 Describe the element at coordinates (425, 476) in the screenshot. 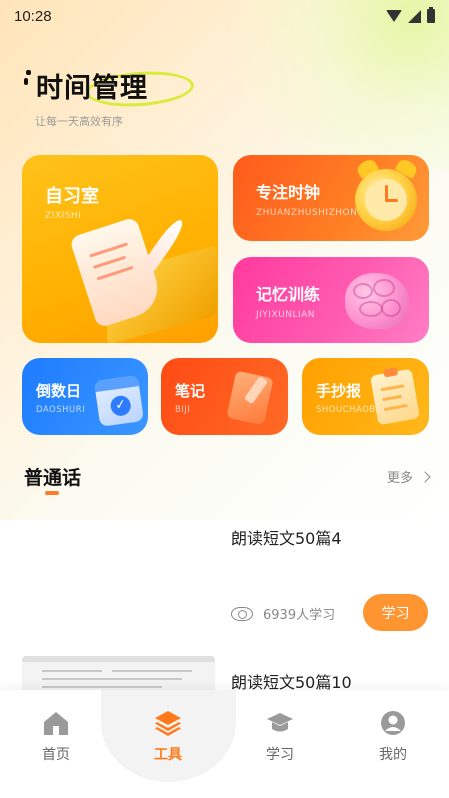

I see `chevron-right-icon` at that location.